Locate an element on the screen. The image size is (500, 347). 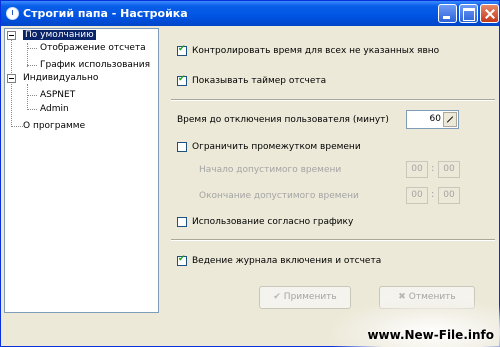
end-time-label: Окончание допустимого времени is located at coordinates (279, 196).